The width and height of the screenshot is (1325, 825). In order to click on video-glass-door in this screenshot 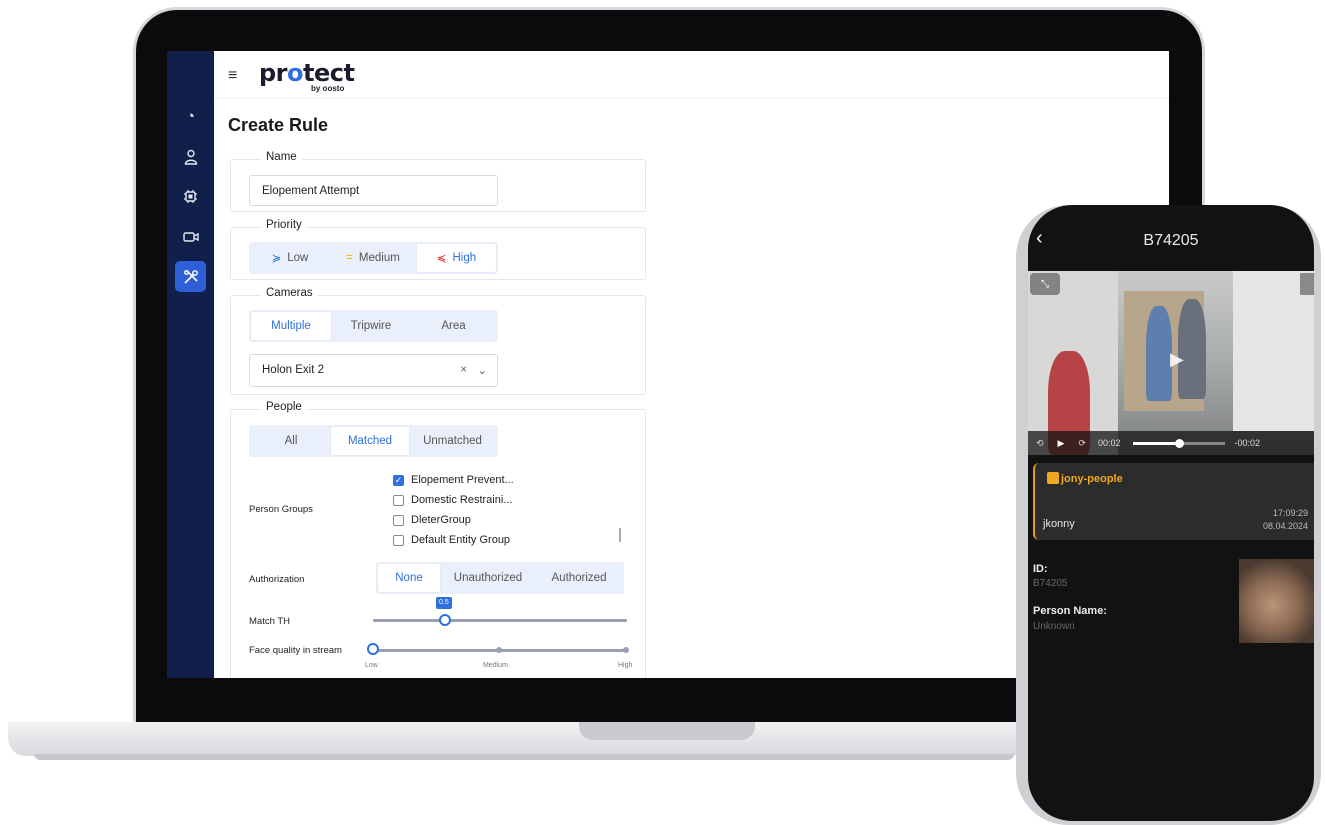, I will do `click(1273, 351)`.